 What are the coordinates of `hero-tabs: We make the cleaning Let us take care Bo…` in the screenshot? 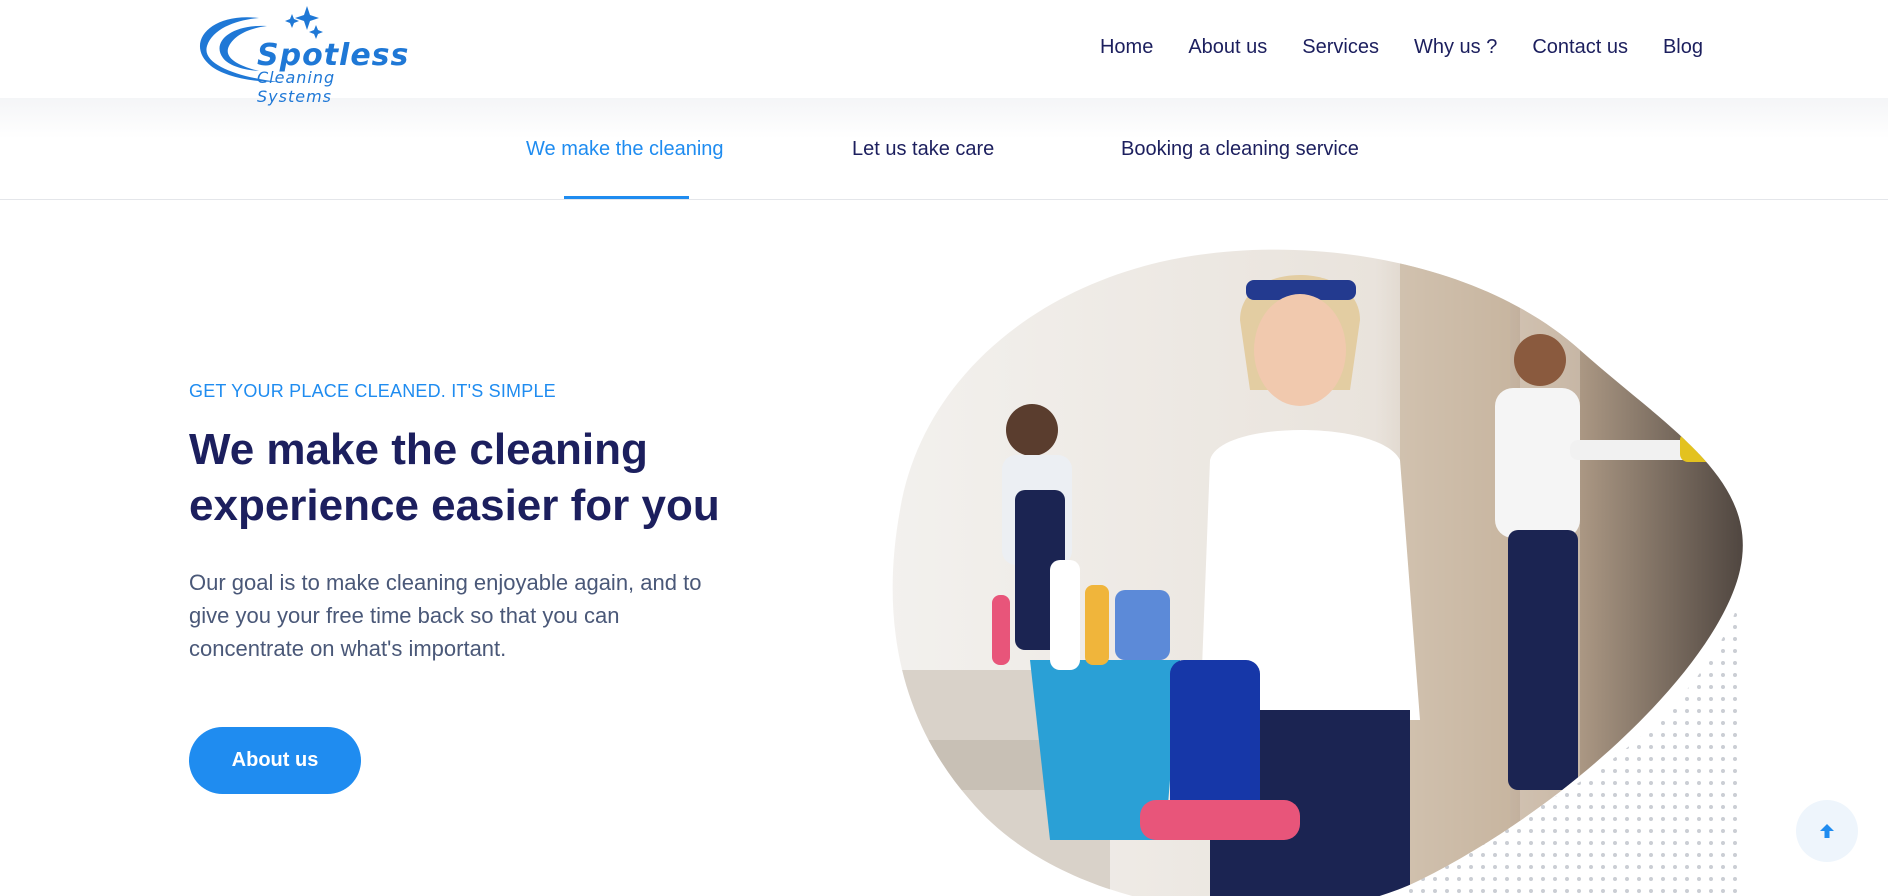 It's located at (944, 149).